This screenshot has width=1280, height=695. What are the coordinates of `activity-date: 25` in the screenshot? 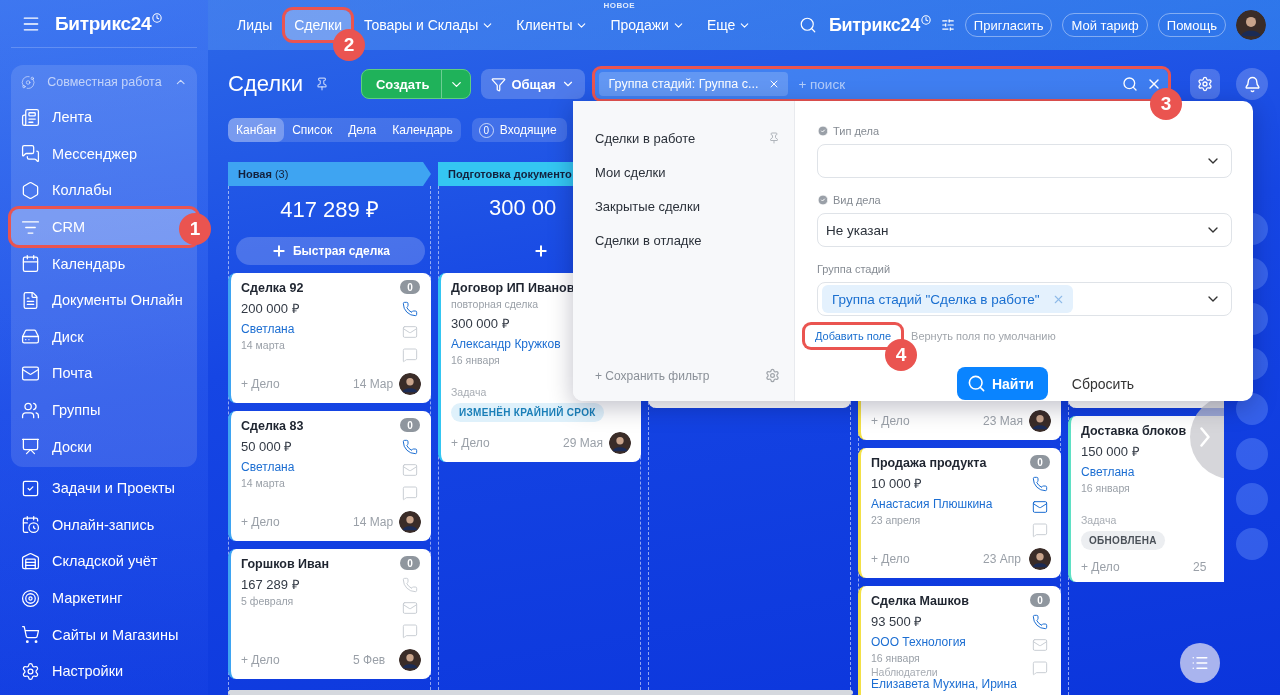 It's located at (1200, 567).